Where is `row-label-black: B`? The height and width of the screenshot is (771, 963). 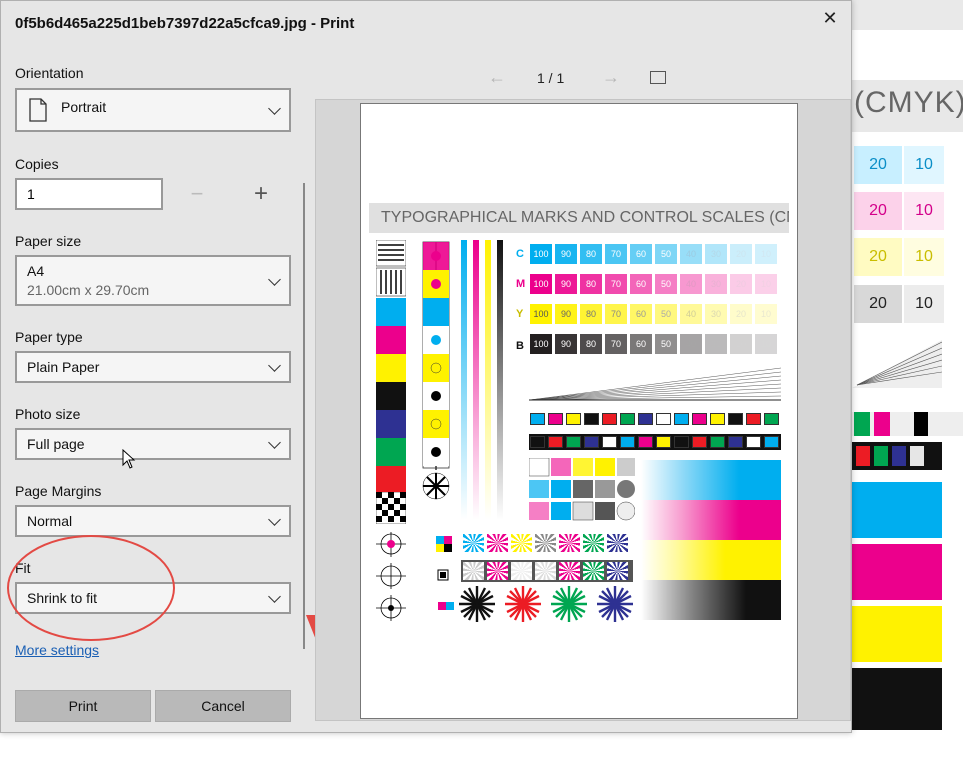 row-label-black: B is located at coordinates (520, 346).